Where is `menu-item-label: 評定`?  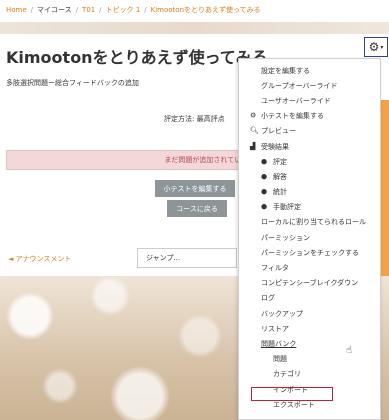 menu-item-label: 評定 is located at coordinates (280, 161).